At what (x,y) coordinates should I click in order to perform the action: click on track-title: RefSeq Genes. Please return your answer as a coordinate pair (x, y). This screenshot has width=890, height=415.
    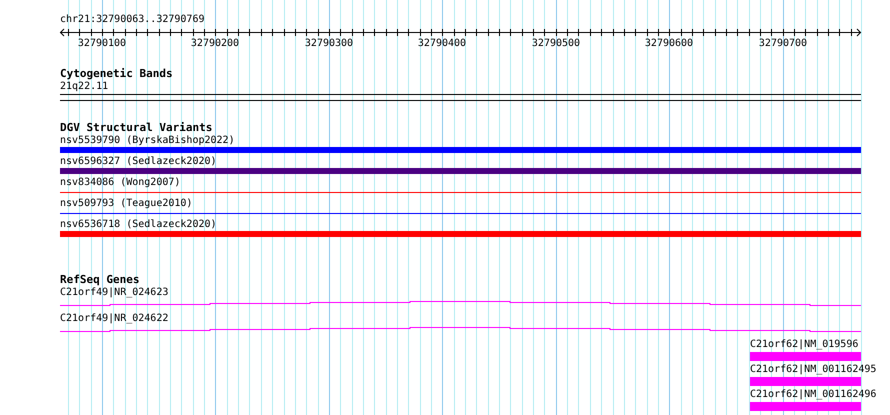
    Looking at the image, I should click on (100, 280).